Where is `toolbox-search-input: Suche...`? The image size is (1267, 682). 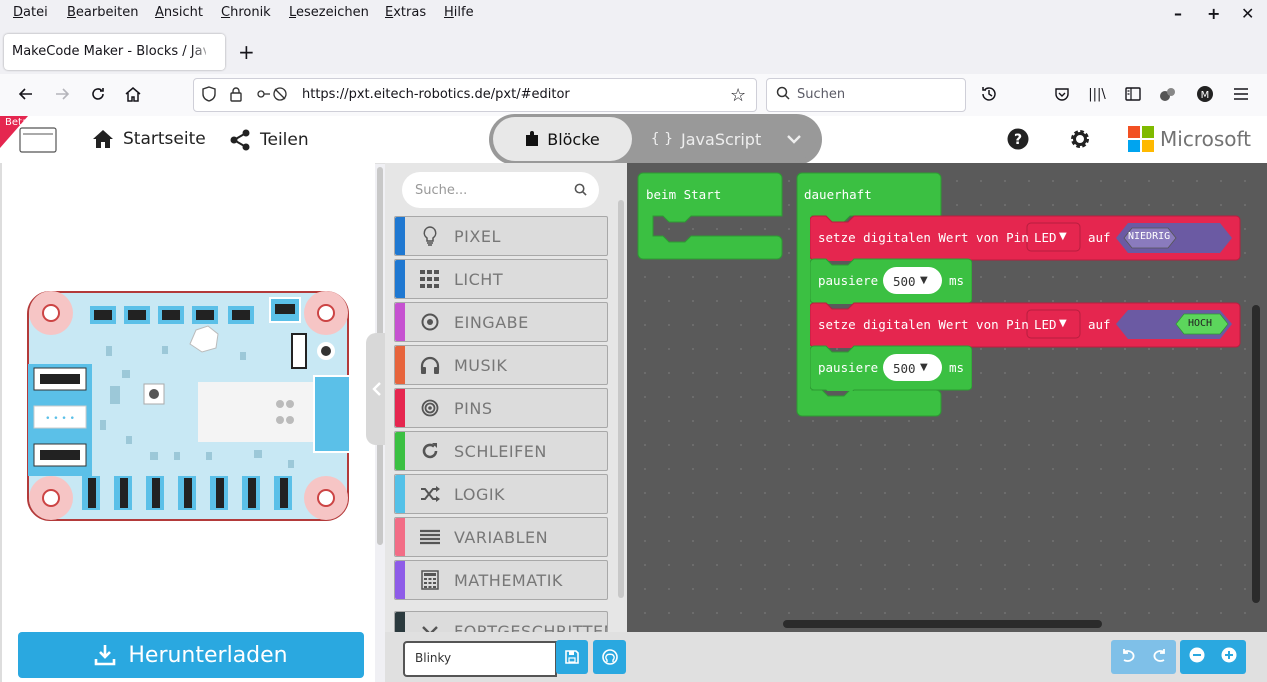
toolbox-search-input: Suche... is located at coordinates (500, 190).